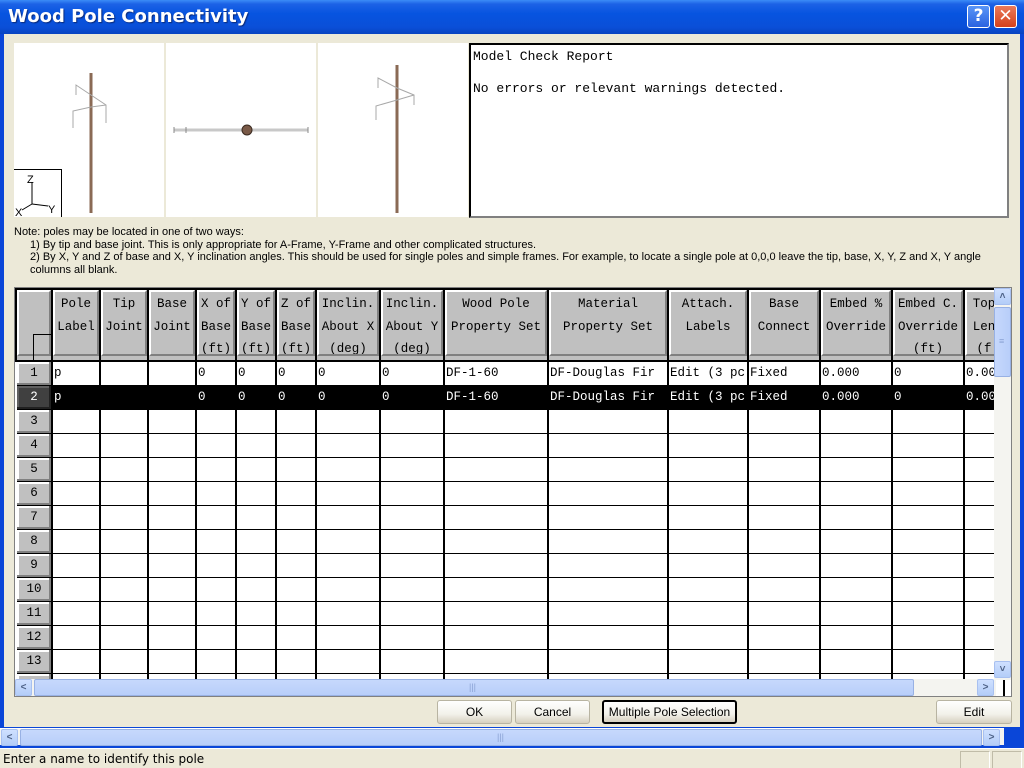  I want to click on table-row: 4, so click(510, 445).